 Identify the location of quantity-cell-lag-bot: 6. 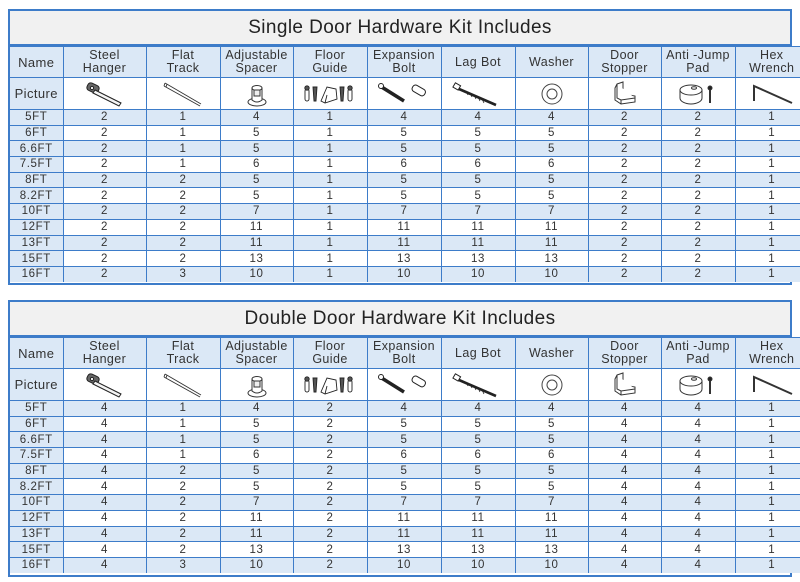
(478, 164).